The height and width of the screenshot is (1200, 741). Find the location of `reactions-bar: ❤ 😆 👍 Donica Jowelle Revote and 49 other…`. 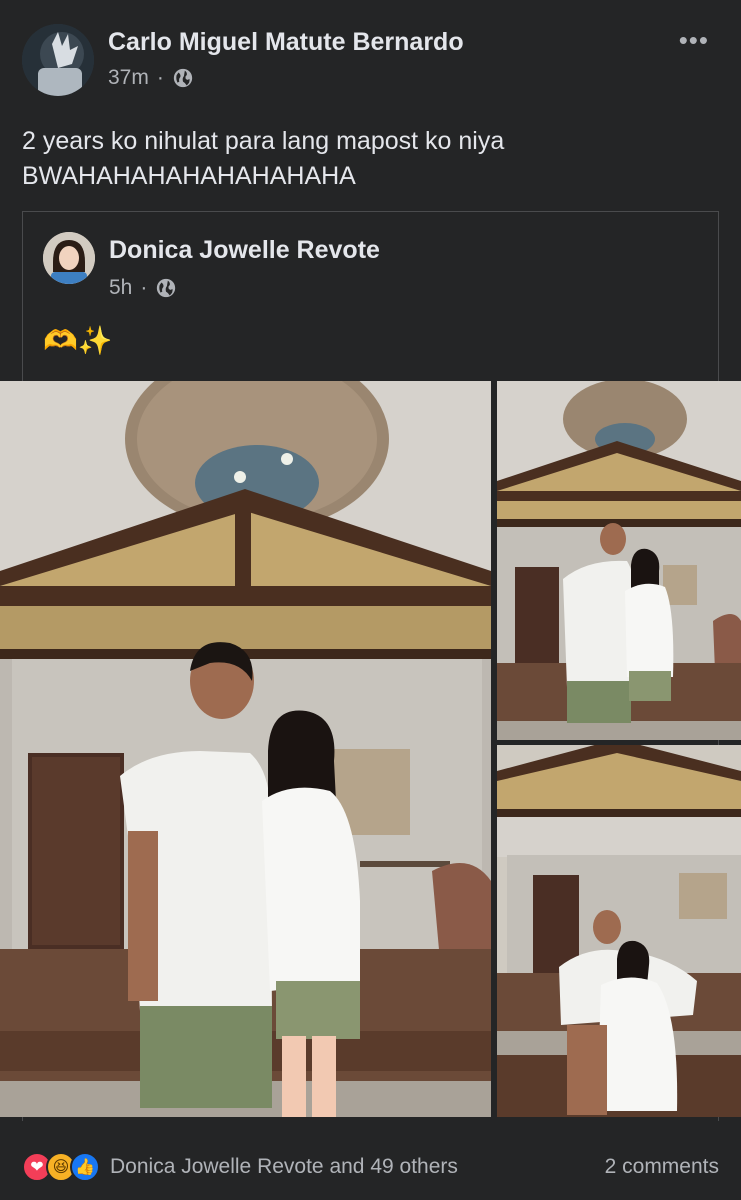

reactions-bar: ❤ 😆 👍 Donica Jowelle Revote and 49 other… is located at coordinates (370, 1167).